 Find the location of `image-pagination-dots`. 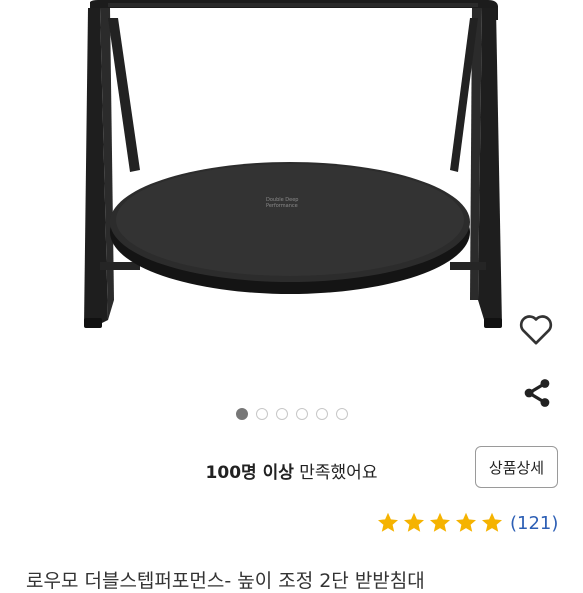

image-pagination-dots is located at coordinates (291, 415).